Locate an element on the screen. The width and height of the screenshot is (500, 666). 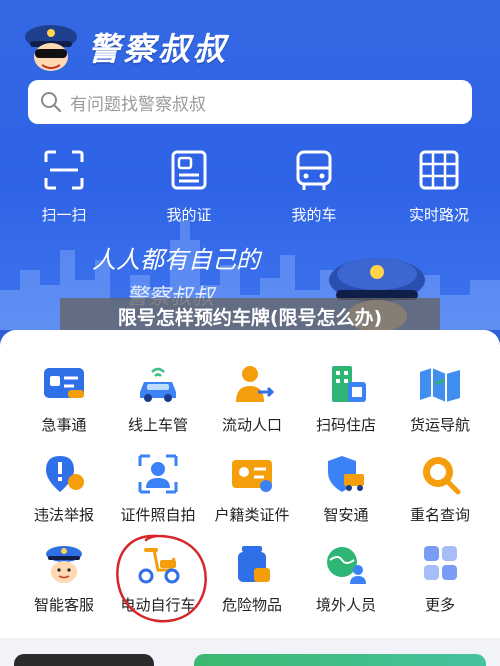
hotel-icon is located at coordinates (349, 384).